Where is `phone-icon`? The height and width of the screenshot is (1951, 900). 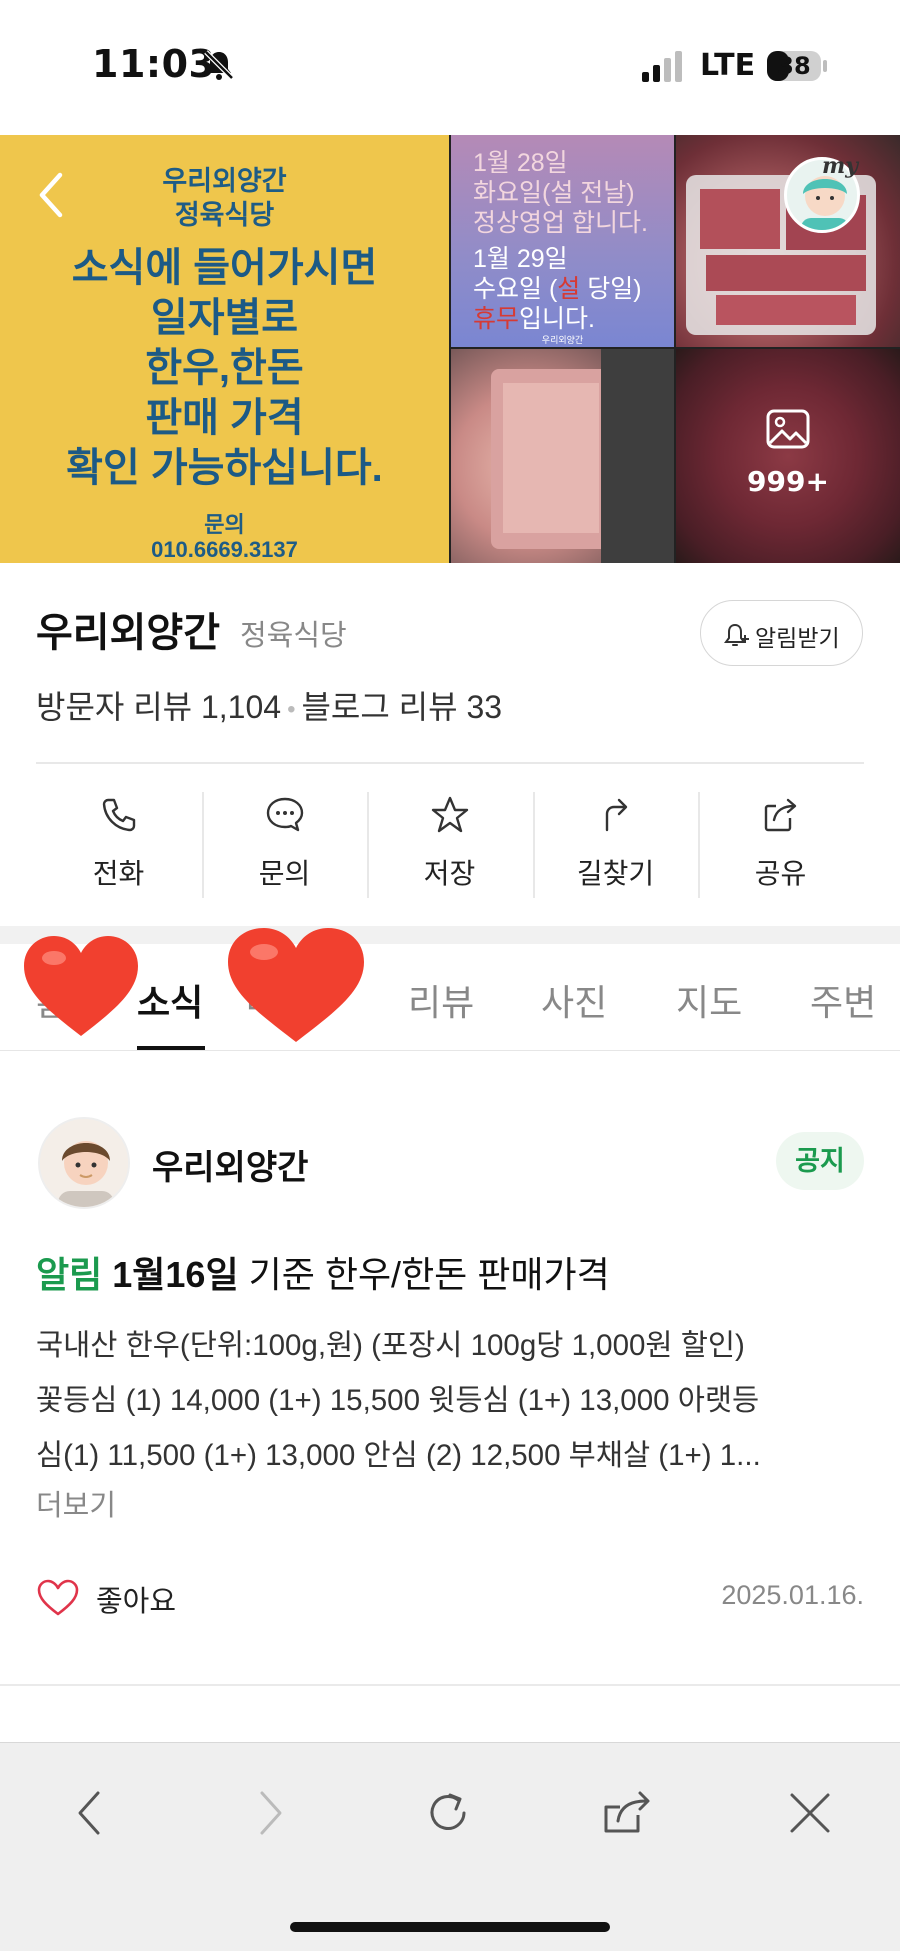
phone-icon is located at coordinates (119, 815).